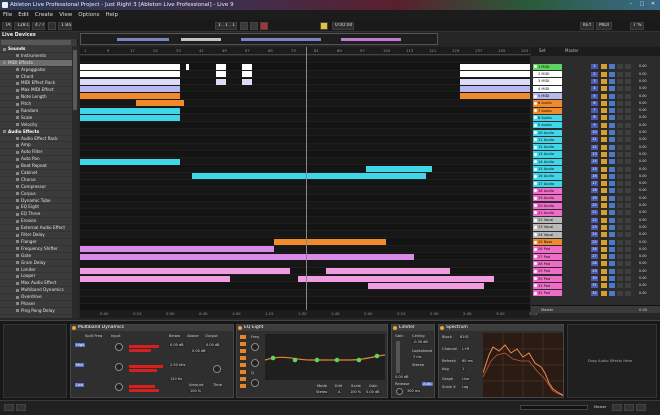  What do you see at coordinates (36, 49) in the screenshot?
I see `browser-item: Sounds` at bounding box center [36, 49].